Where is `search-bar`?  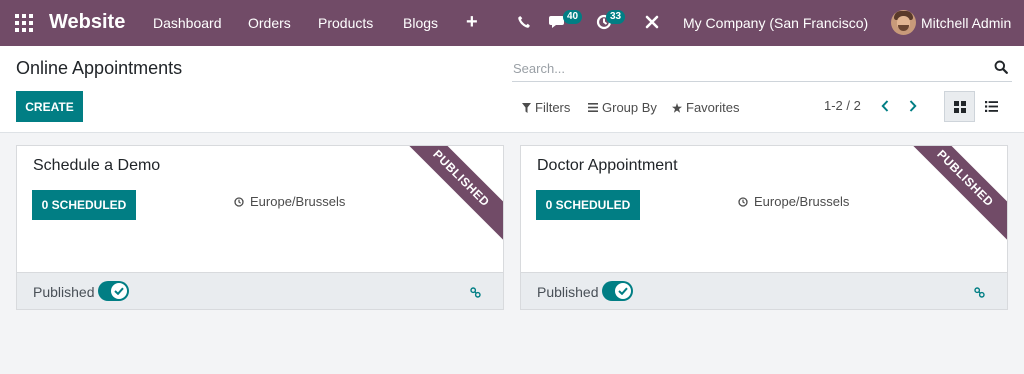 search-bar is located at coordinates (762, 69).